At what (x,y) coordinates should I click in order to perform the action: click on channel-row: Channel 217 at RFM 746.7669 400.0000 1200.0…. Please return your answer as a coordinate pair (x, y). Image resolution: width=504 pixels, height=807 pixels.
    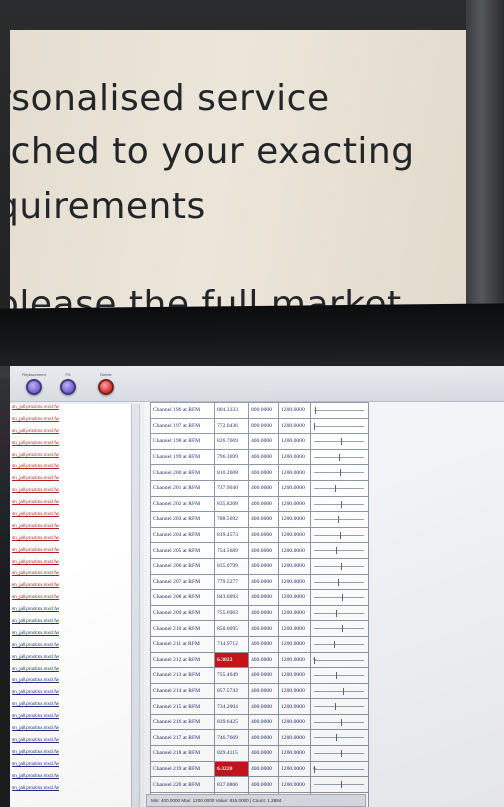
    Looking at the image, I should click on (259, 738).